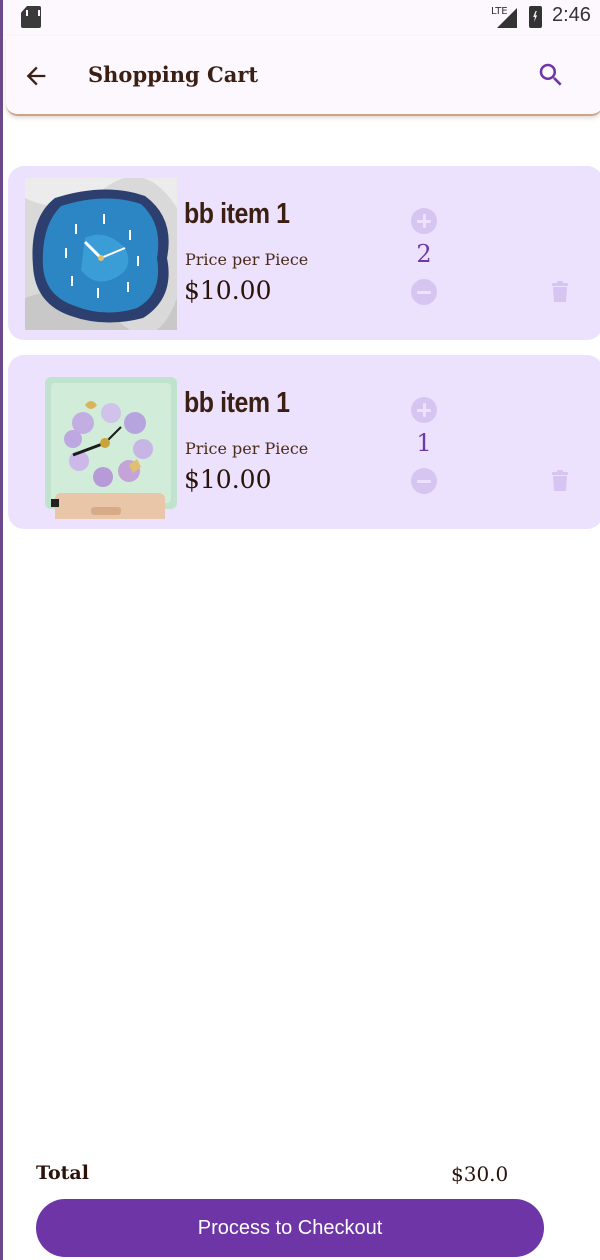  I want to click on status-bar: LTE 2:46, so click(301, 18).